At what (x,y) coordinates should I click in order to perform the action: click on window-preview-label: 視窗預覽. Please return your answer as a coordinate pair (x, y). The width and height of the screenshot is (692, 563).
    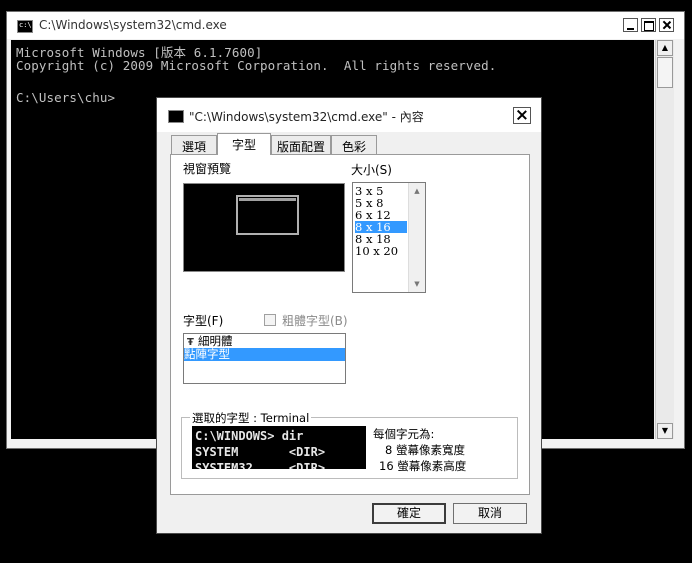
    Looking at the image, I should click on (207, 169).